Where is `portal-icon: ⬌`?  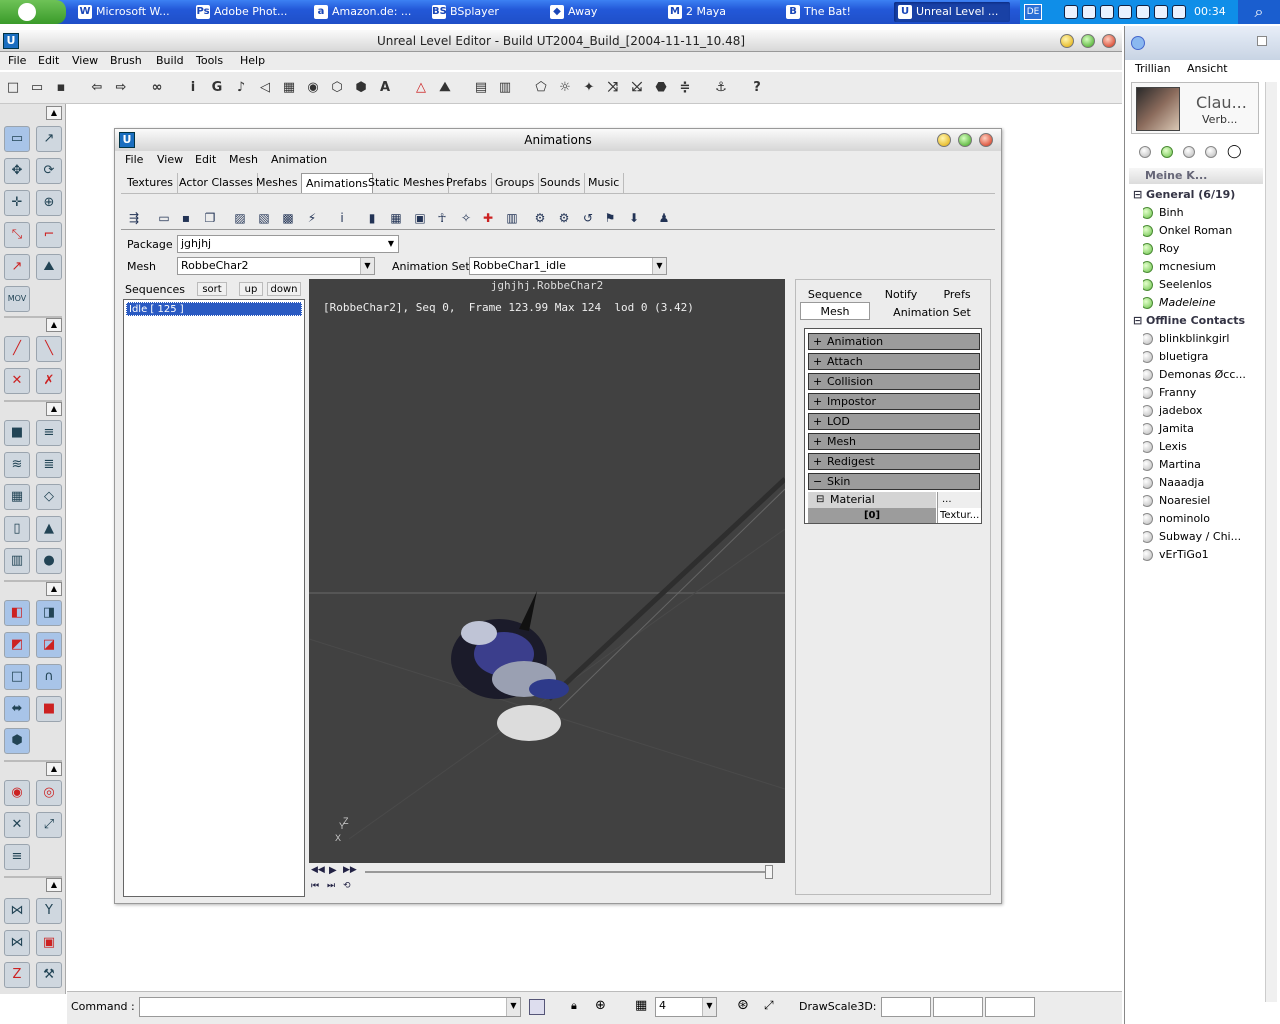
portal-icon: ⬌ is located at coordinates (17, 709).